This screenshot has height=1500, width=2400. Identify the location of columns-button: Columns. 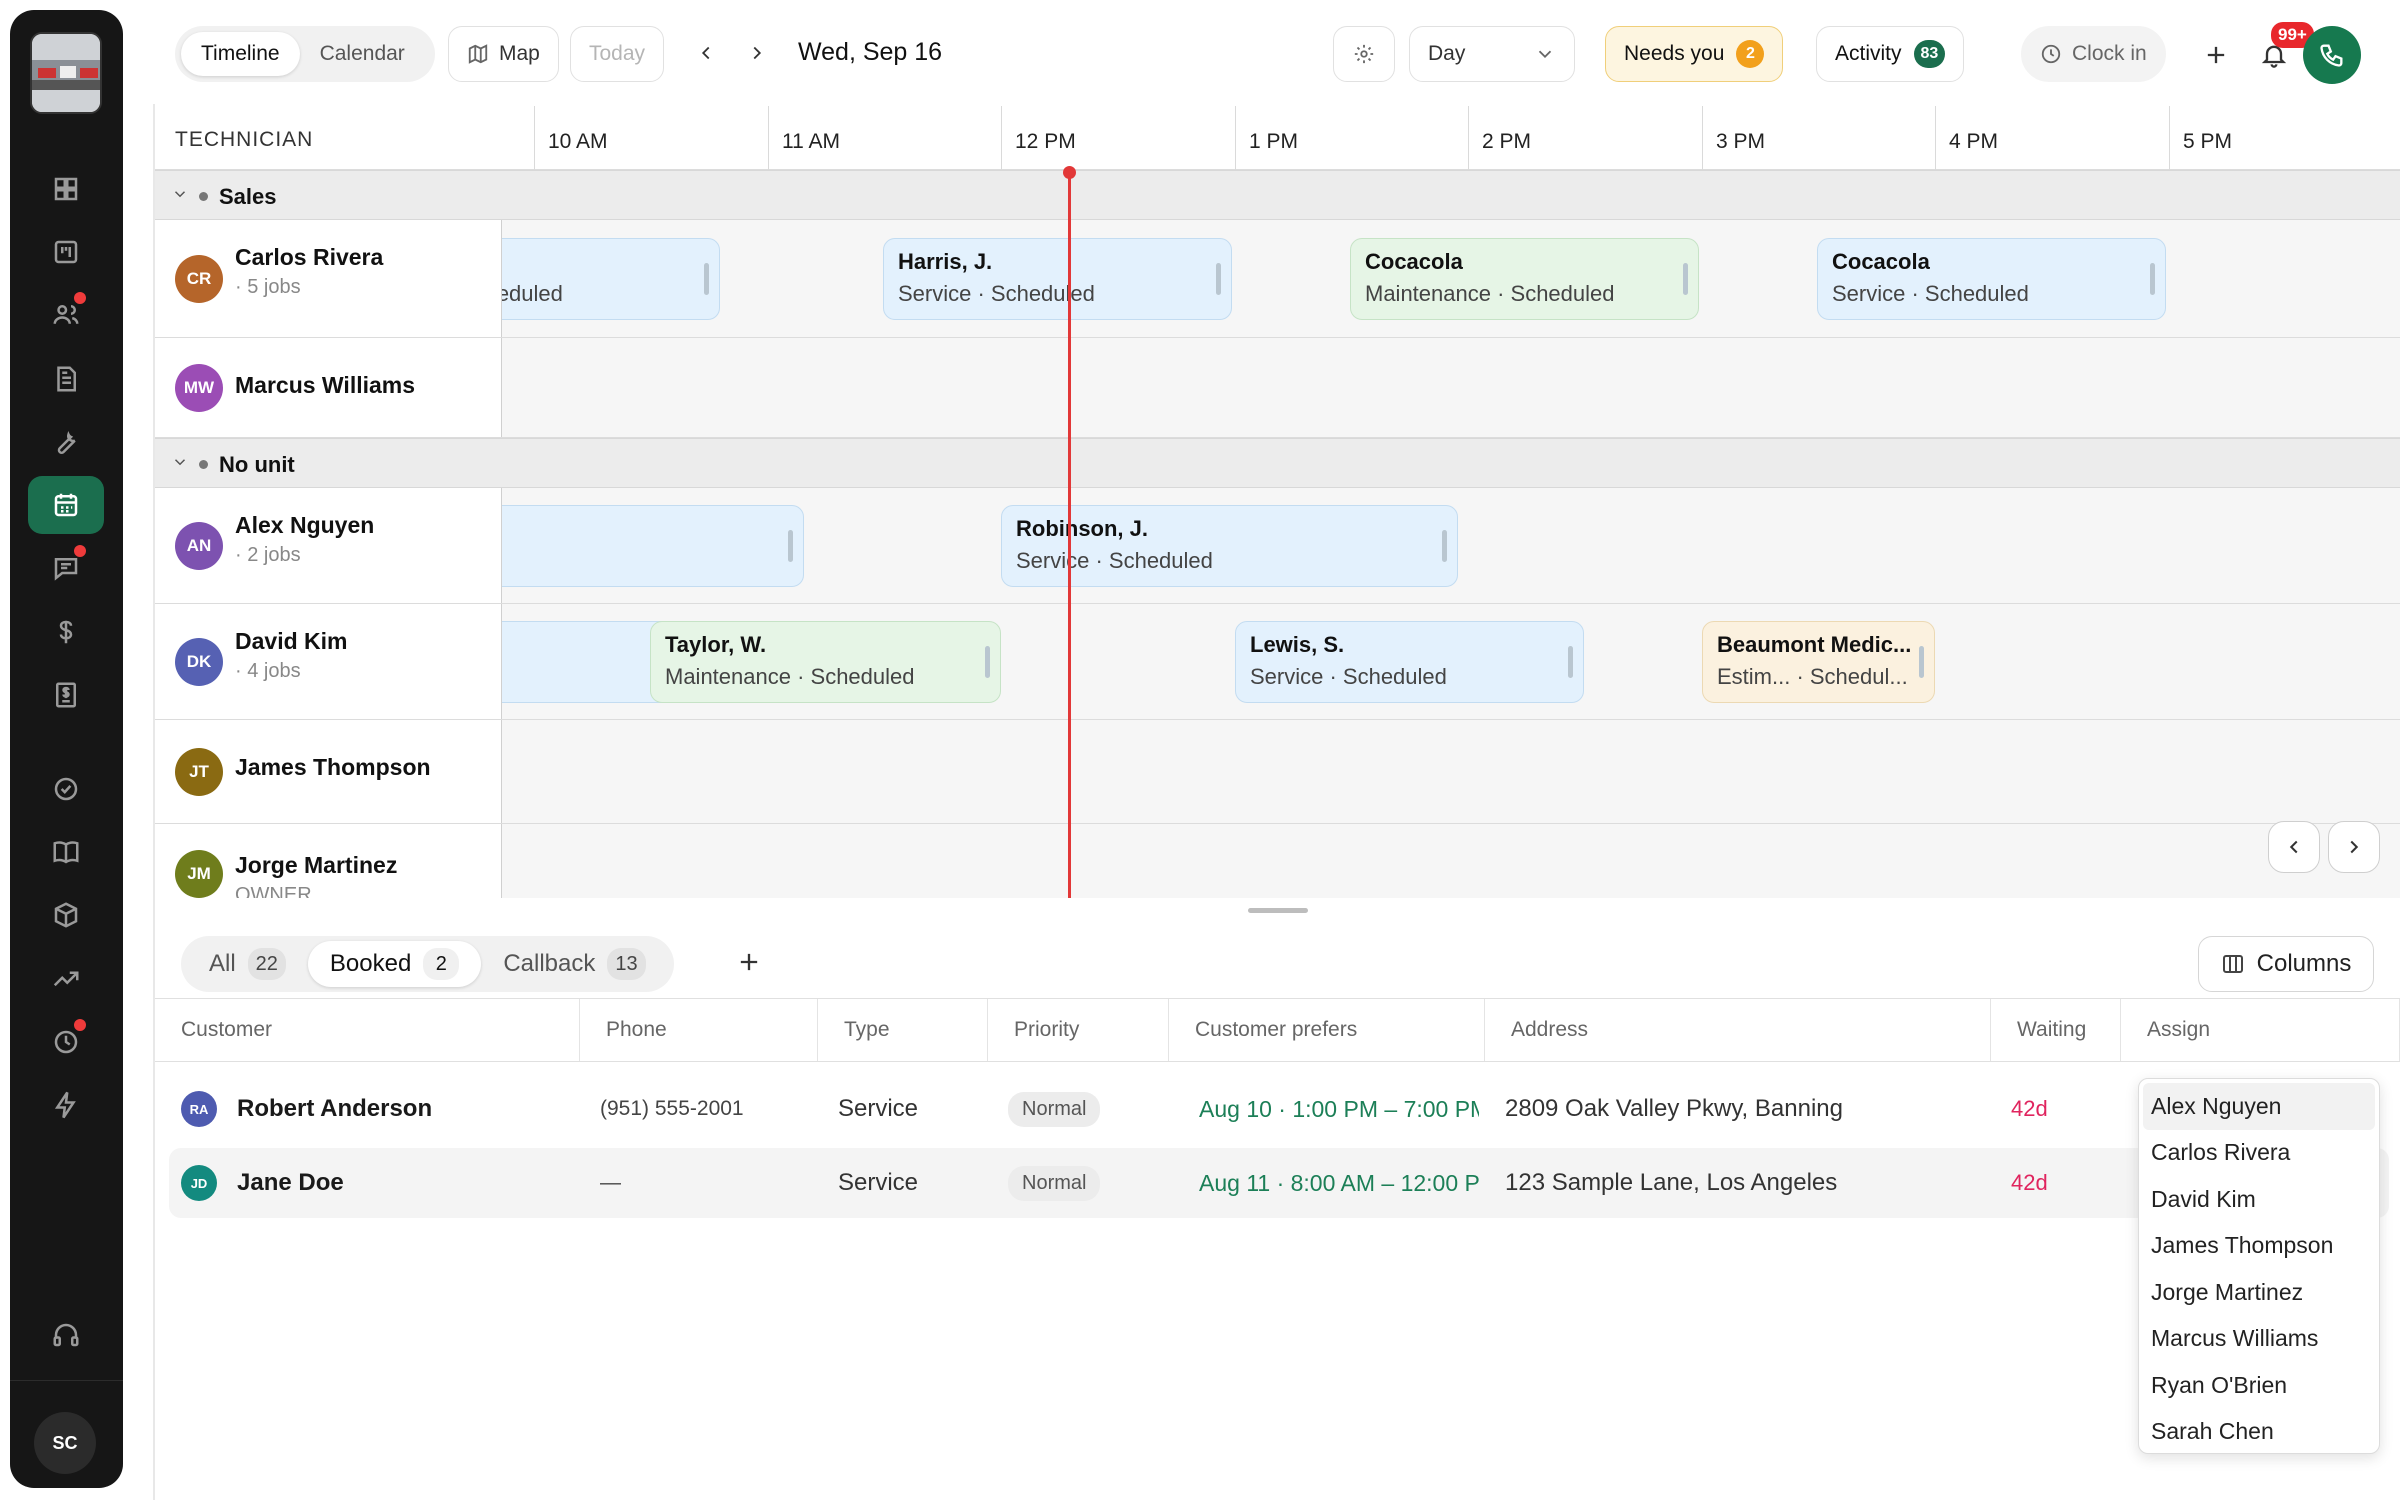
(2286, 964).